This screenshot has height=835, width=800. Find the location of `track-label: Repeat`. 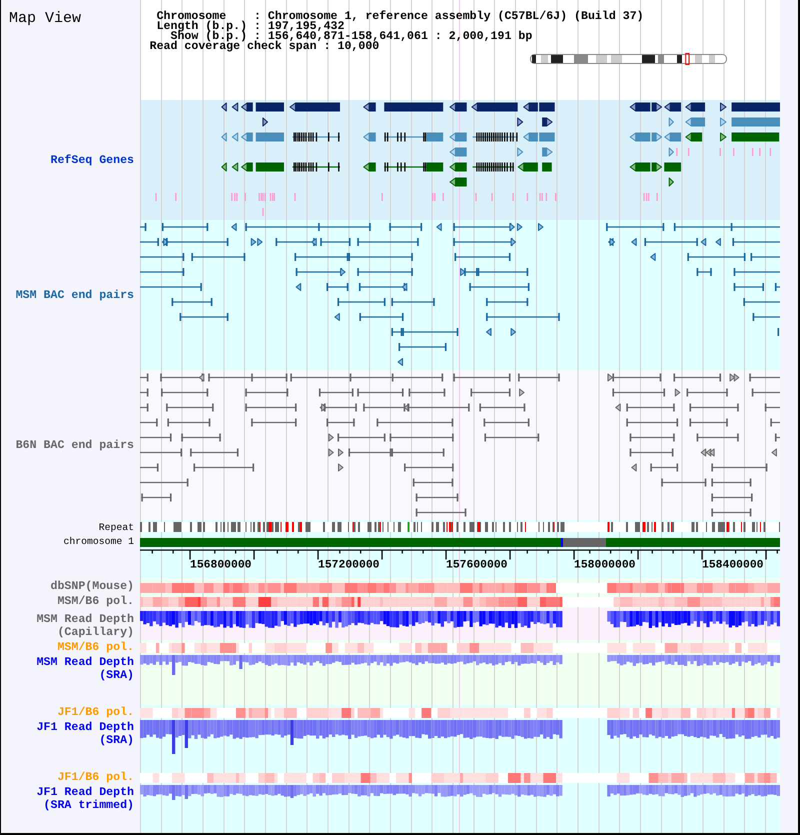

track-label: Repeat is located at coordinates (116, 528).